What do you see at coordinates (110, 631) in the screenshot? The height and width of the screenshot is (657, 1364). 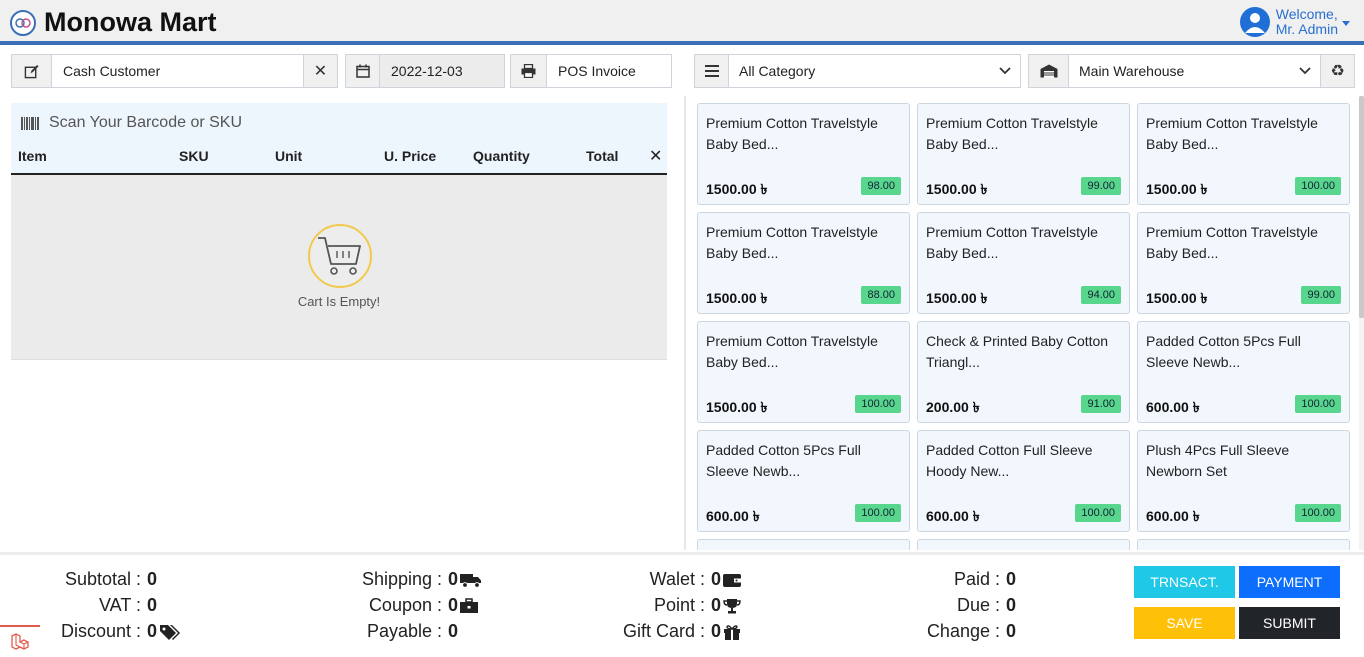 I see `discount-row: Discount : 0` at bounding box center [110, 631].